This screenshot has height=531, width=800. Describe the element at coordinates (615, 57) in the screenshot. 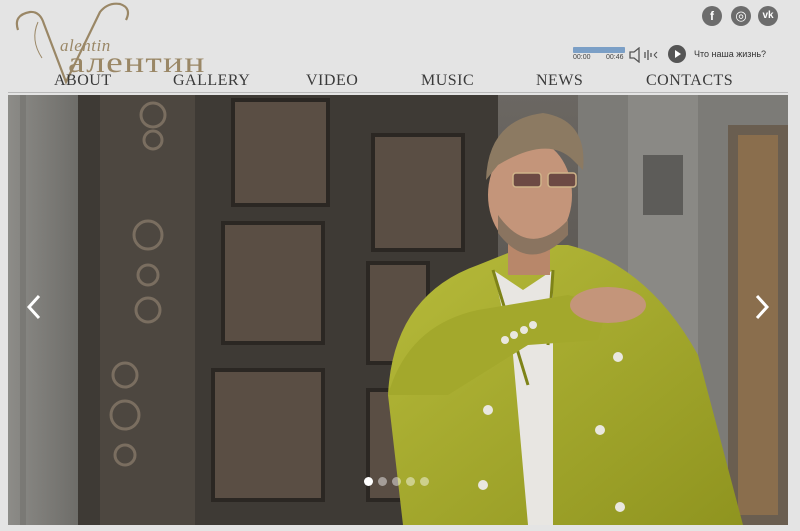

I see `duration-time: 00:46` at that location.